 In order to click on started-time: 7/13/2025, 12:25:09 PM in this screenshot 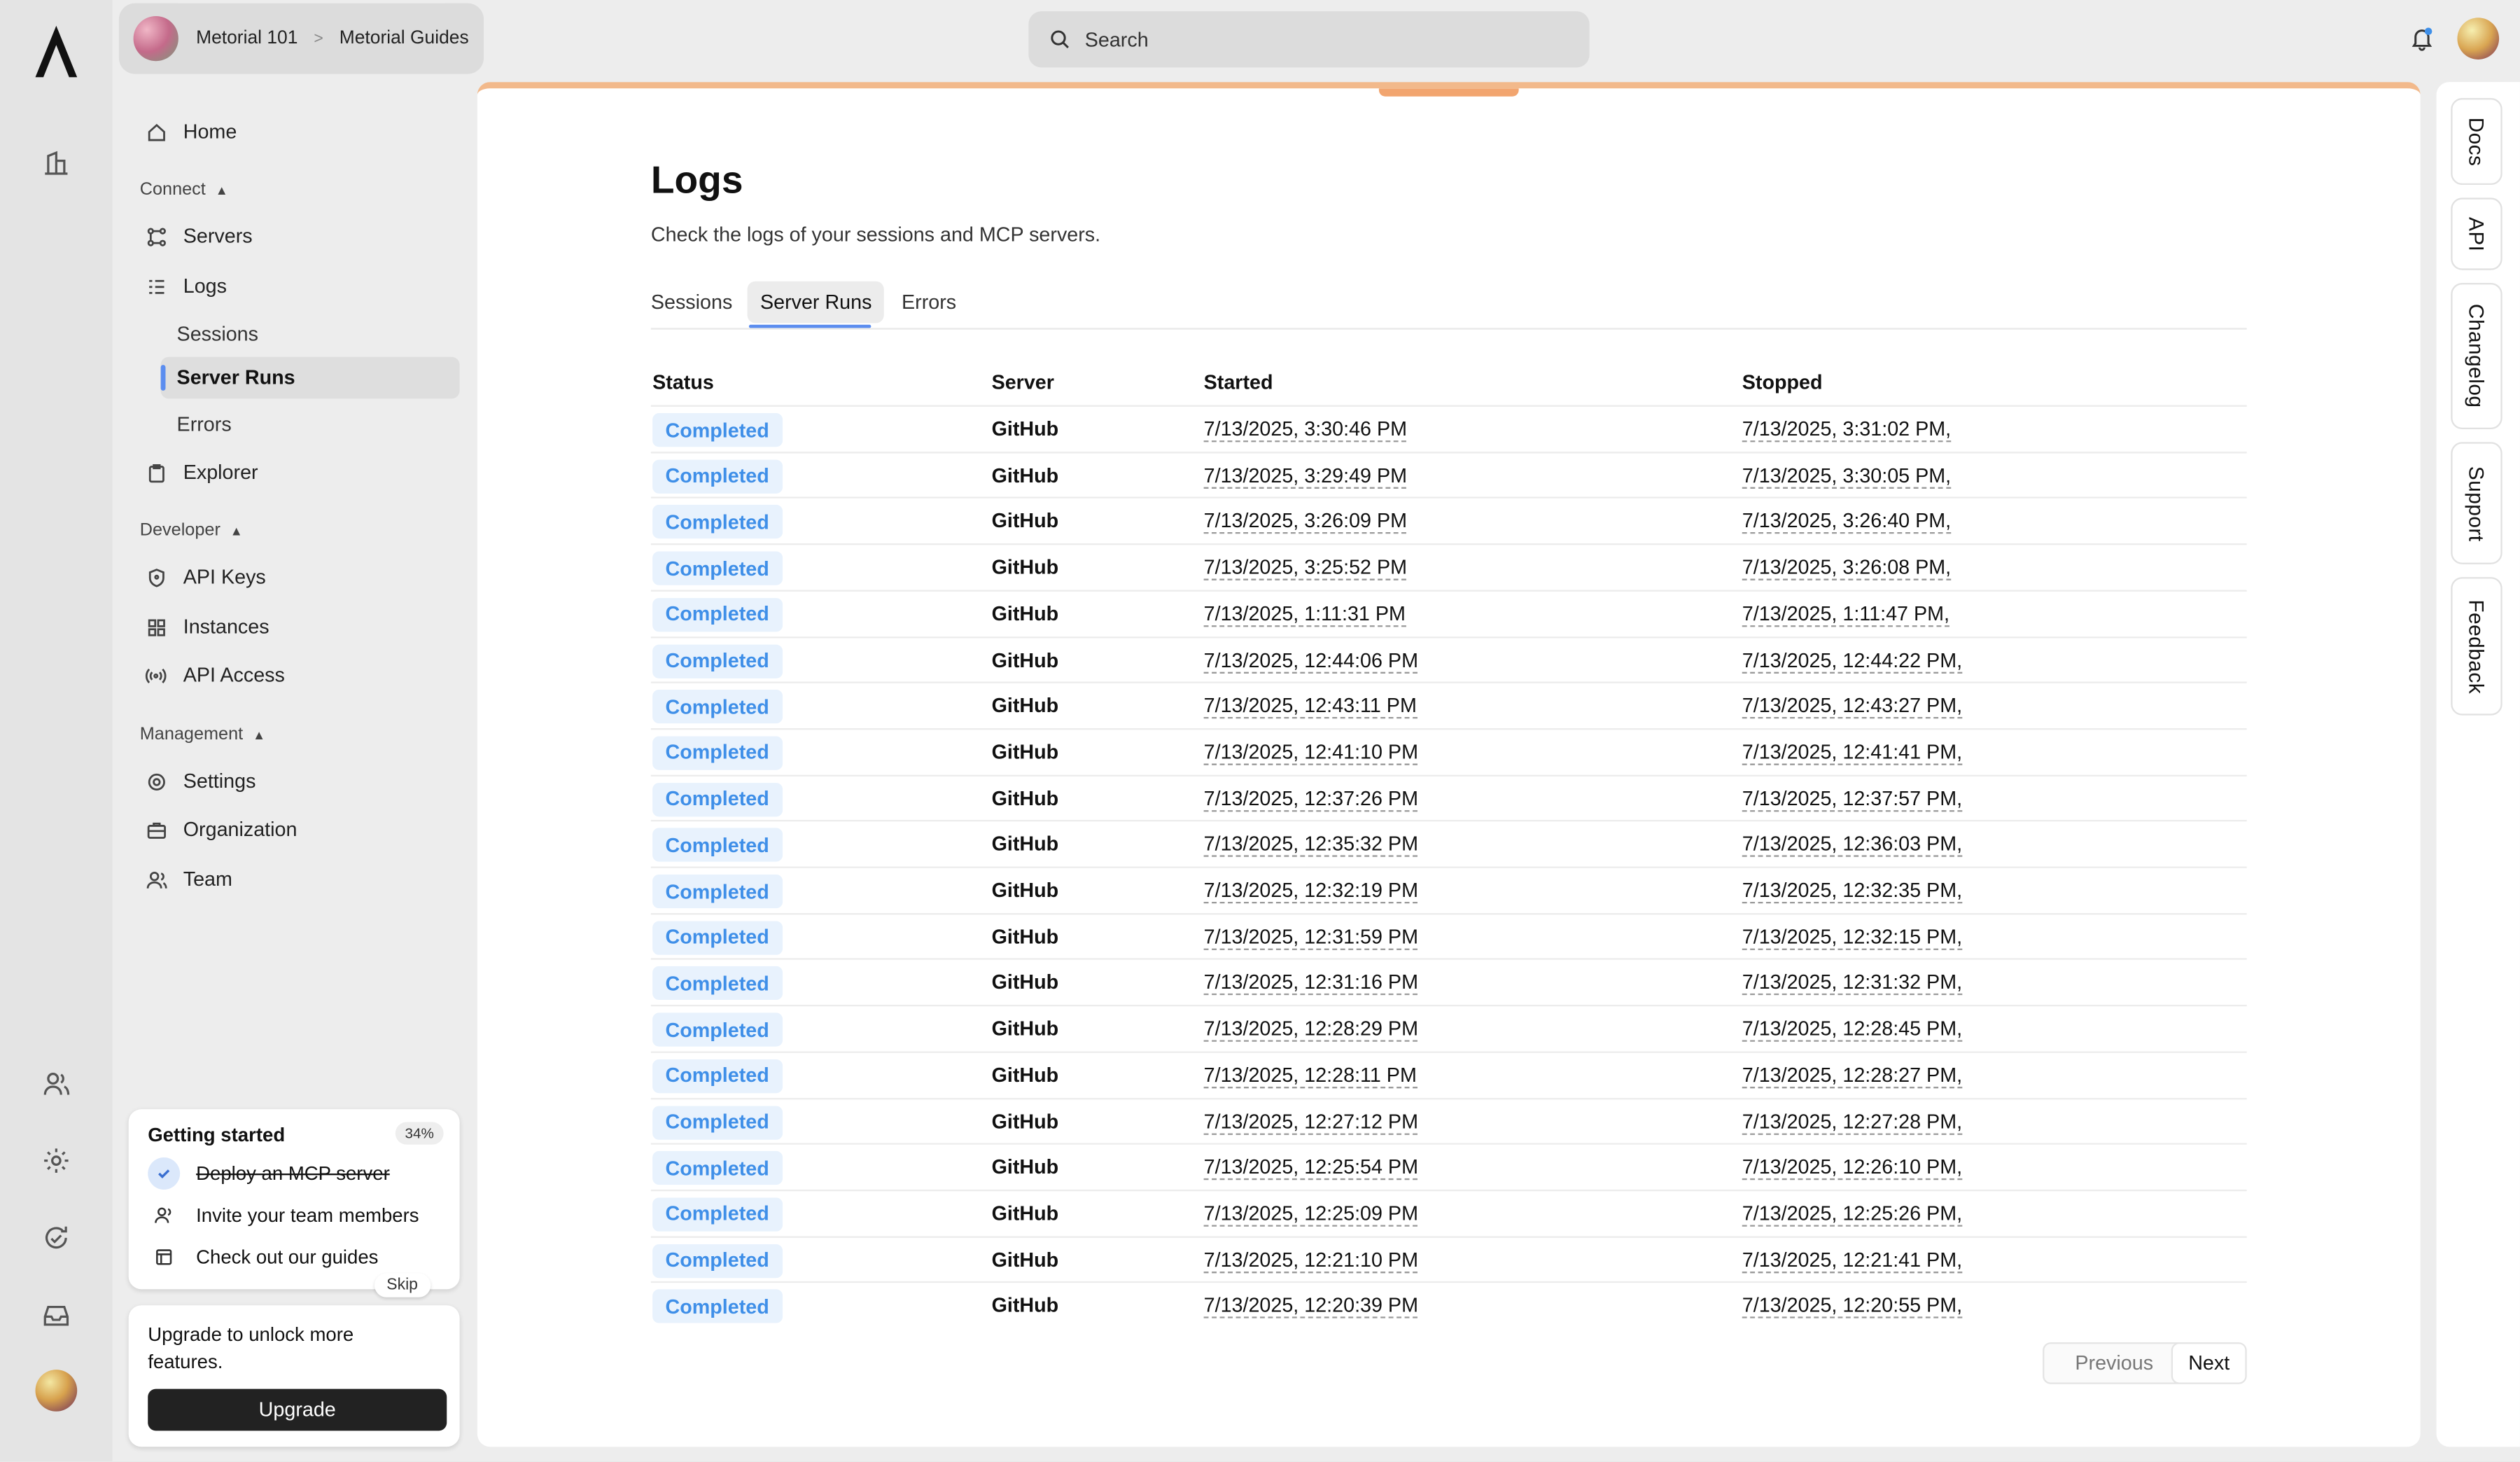, I will do `click(1311, 1214)`.